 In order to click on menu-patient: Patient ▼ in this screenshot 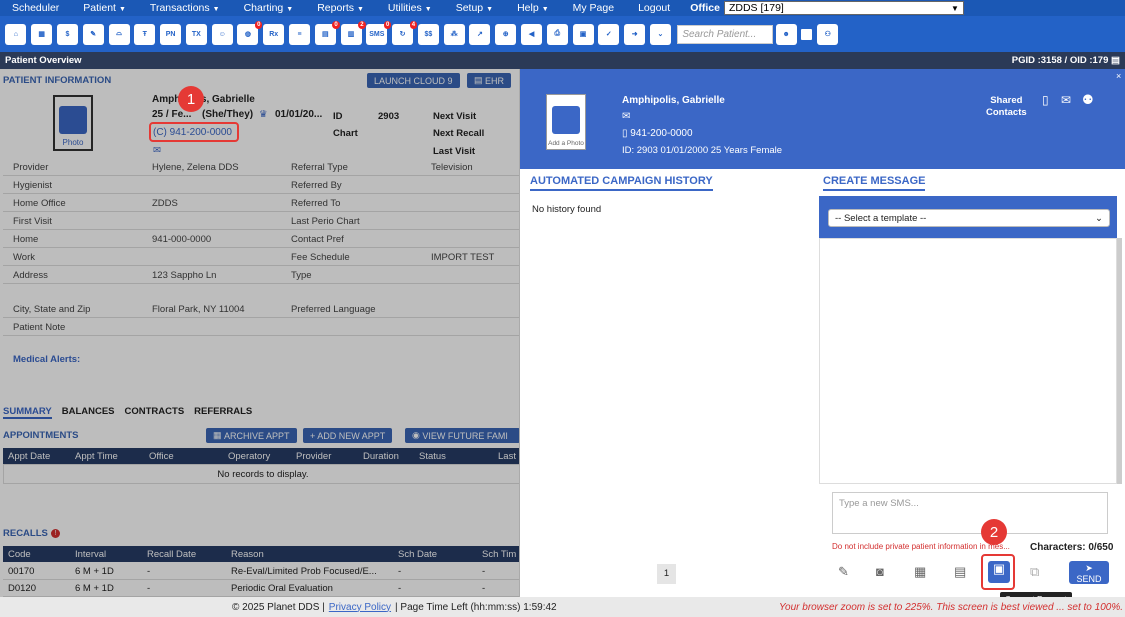, I will do `click(104, 8)`.